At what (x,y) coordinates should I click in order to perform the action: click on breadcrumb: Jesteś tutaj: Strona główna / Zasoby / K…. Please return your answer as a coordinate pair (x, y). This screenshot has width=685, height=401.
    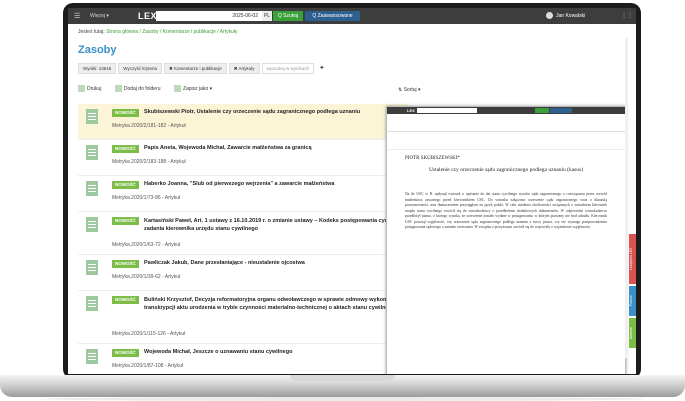
    Looking at the image, I should click on (158, 32).